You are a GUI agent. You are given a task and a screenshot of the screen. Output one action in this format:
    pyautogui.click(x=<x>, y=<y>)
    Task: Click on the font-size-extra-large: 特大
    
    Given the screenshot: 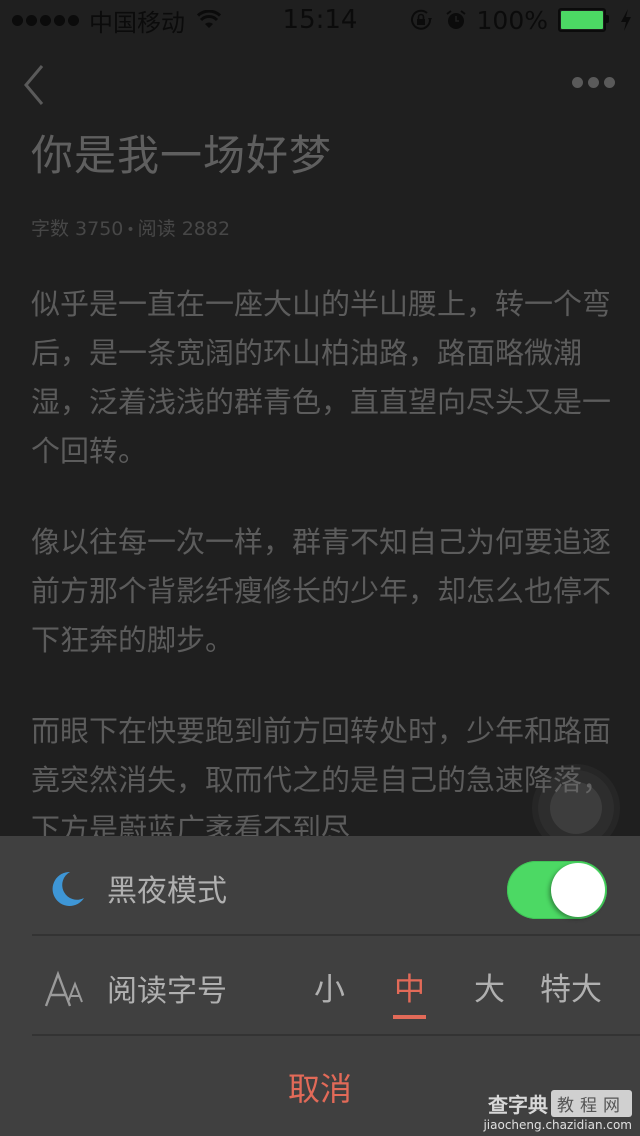 What is the action you would take?
    pyautogui.click(x=571, y=986)
    